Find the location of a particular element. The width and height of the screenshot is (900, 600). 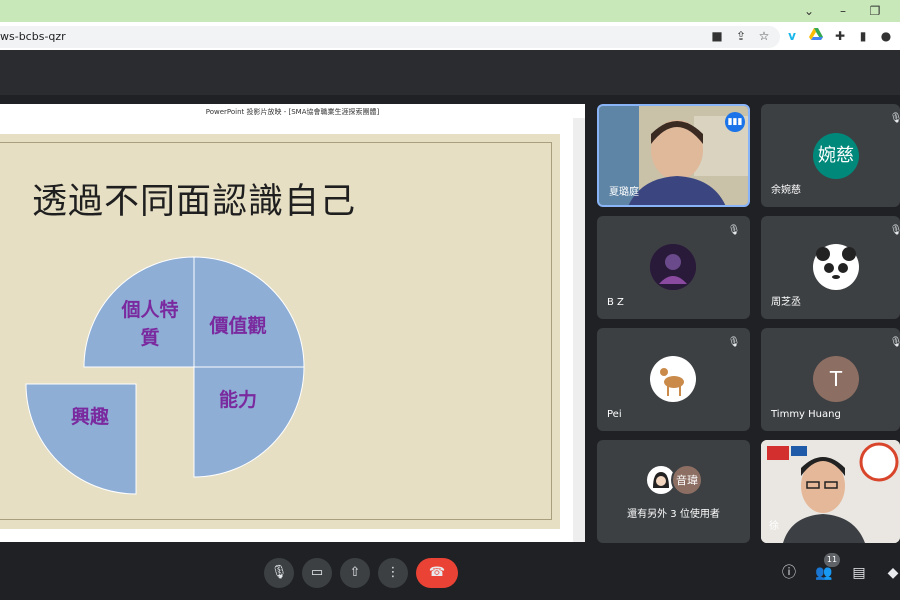

participant-tile: T Timmy Huang 🎙 is located at coordinates (830, 379).